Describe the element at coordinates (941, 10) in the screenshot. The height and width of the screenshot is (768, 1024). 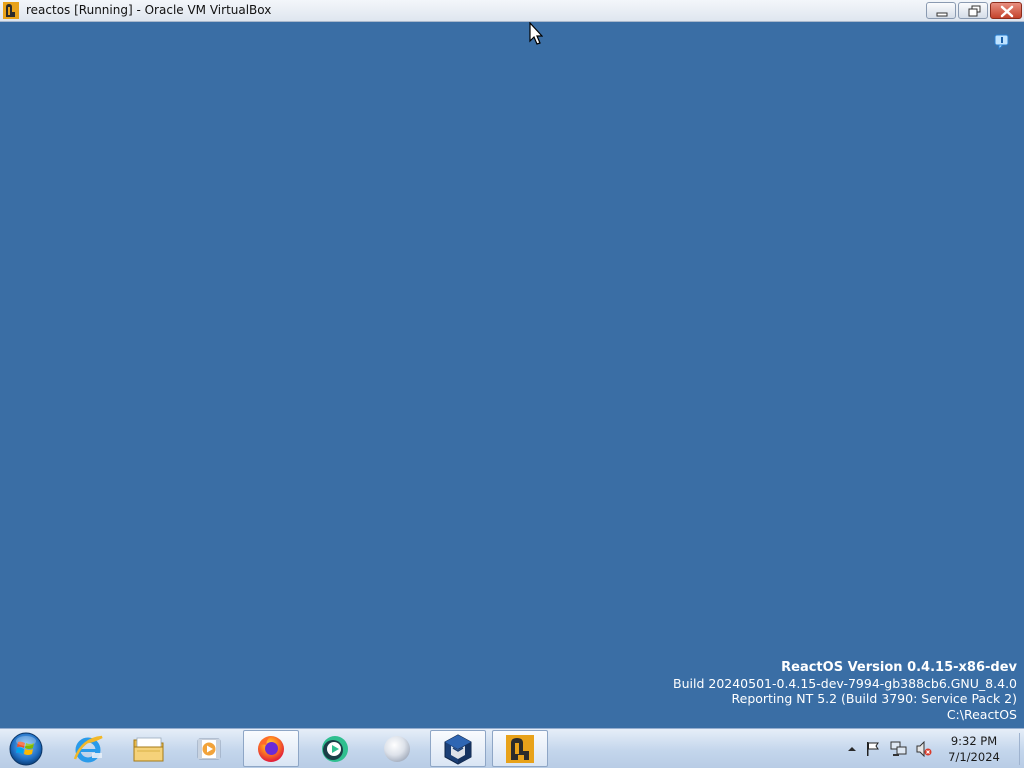
I see `minimize-button` at that location.